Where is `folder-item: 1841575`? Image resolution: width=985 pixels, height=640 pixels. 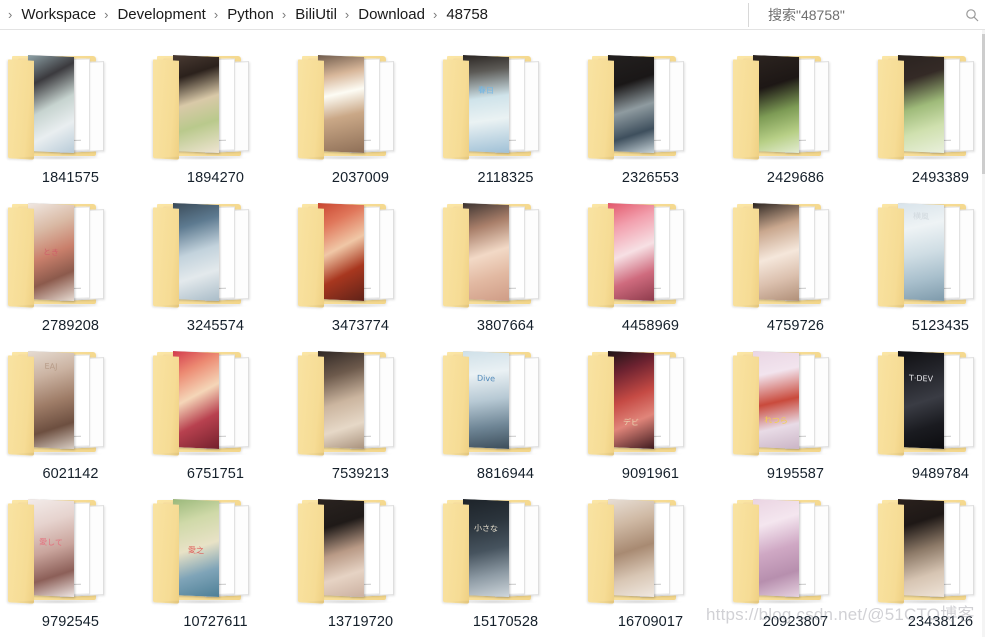
folder-item: 1841575 is located at coordinates (71, 122).